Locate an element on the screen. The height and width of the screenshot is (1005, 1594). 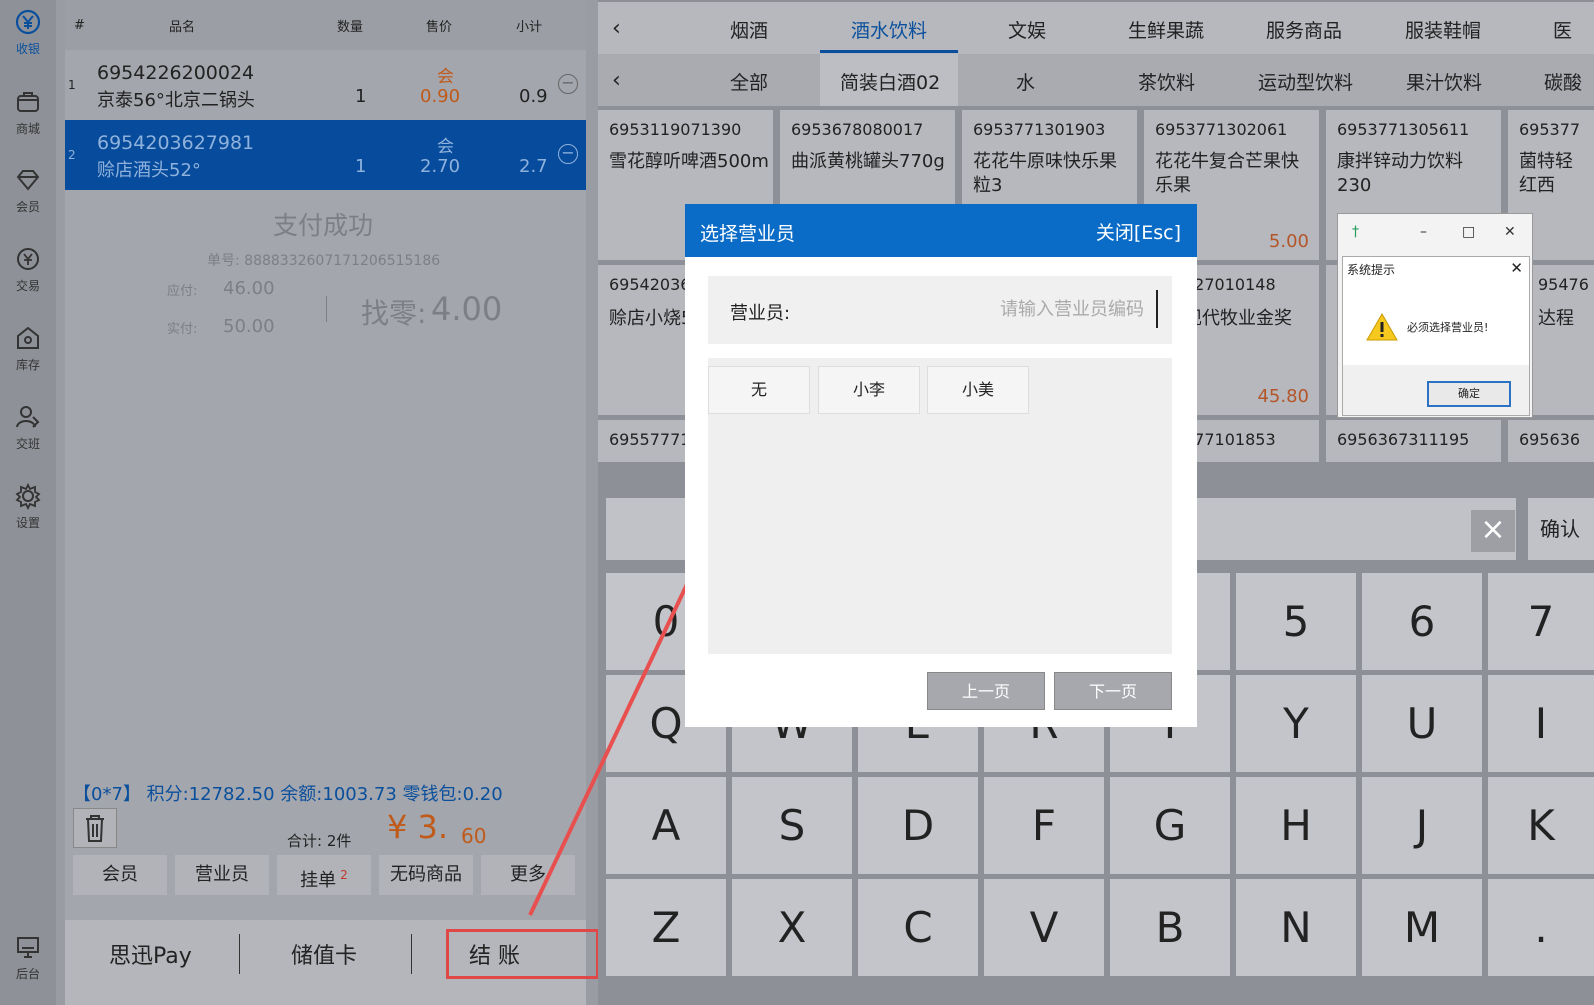
product-card: 6956367311195 is located at coordinates (1413, 441).